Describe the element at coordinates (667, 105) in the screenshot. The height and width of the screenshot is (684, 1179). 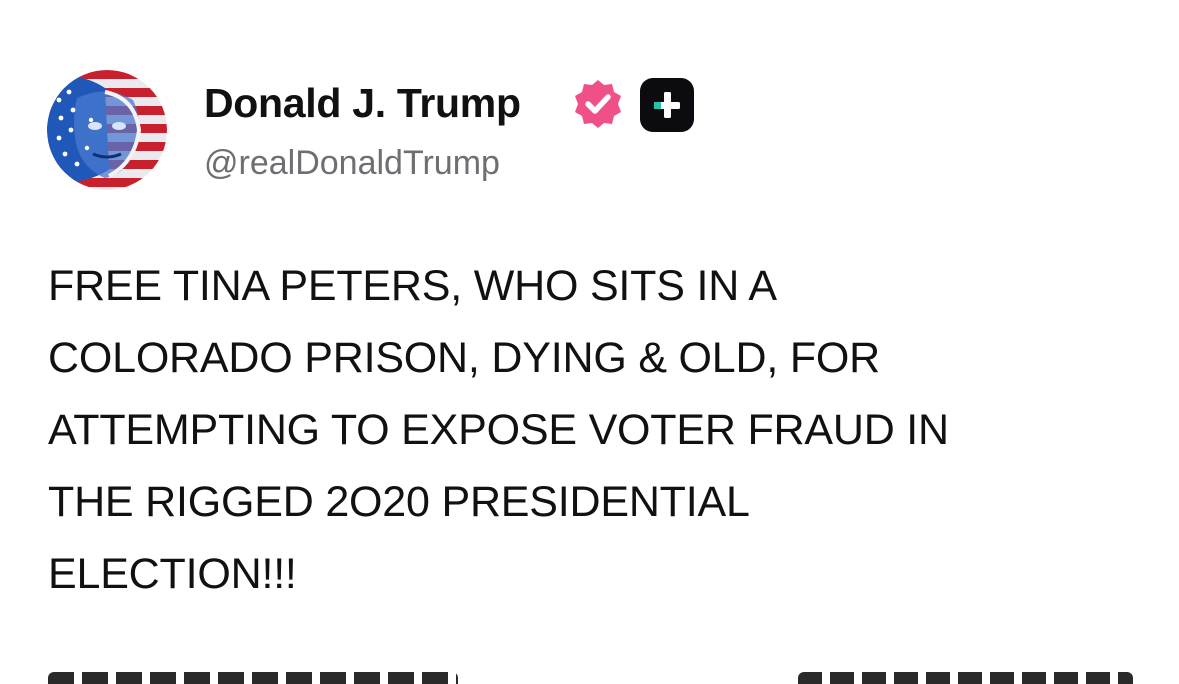
I see `plus-badge-icon` at that location.